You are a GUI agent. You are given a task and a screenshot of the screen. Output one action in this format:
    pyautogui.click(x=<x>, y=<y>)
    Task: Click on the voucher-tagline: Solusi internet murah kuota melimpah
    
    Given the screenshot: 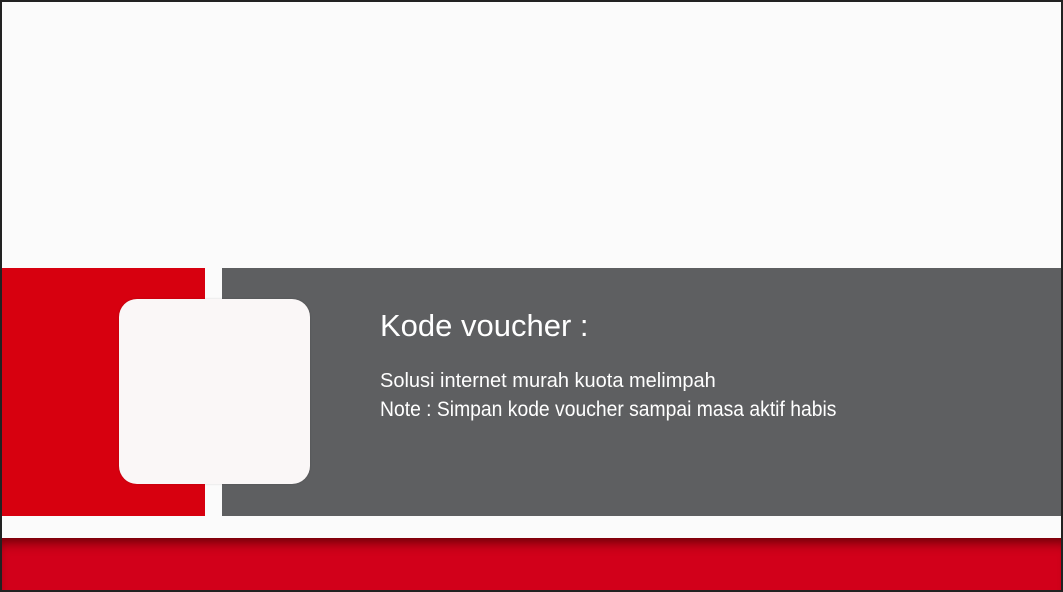 What is the action you would take?
    pyautogui.click(x=548, y=381)
    